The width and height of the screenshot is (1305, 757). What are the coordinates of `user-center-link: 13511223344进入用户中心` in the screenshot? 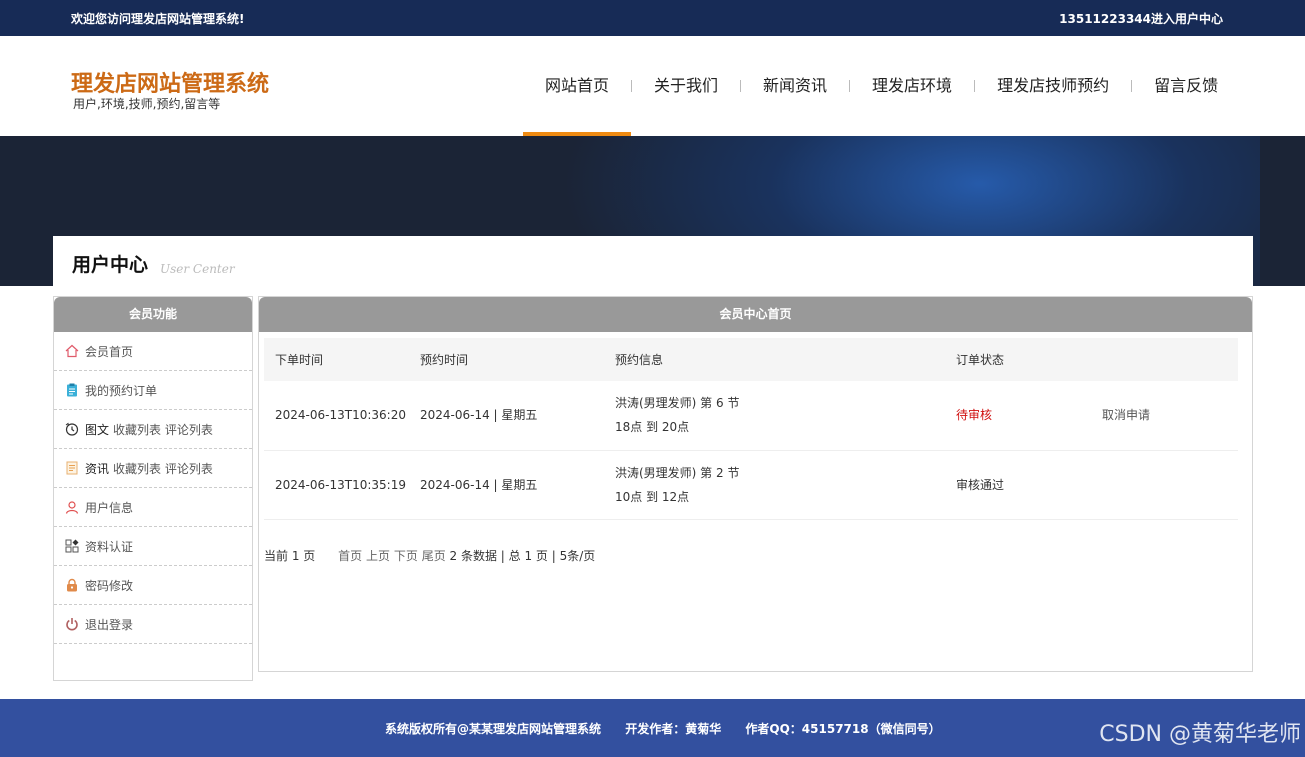 It's located at (1141, 18).